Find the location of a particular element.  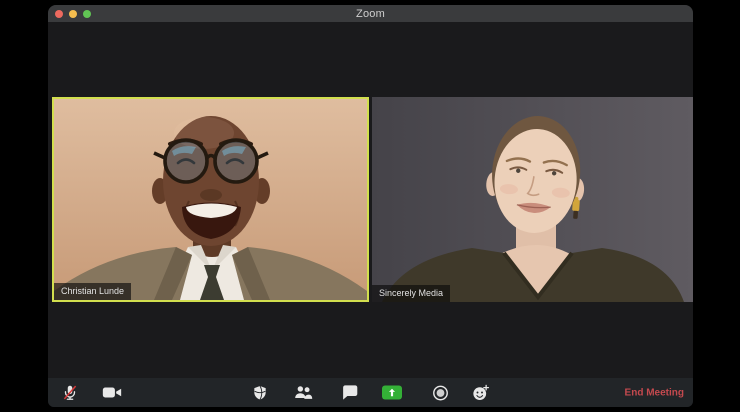

video-button is located at coordinates (112, 392).